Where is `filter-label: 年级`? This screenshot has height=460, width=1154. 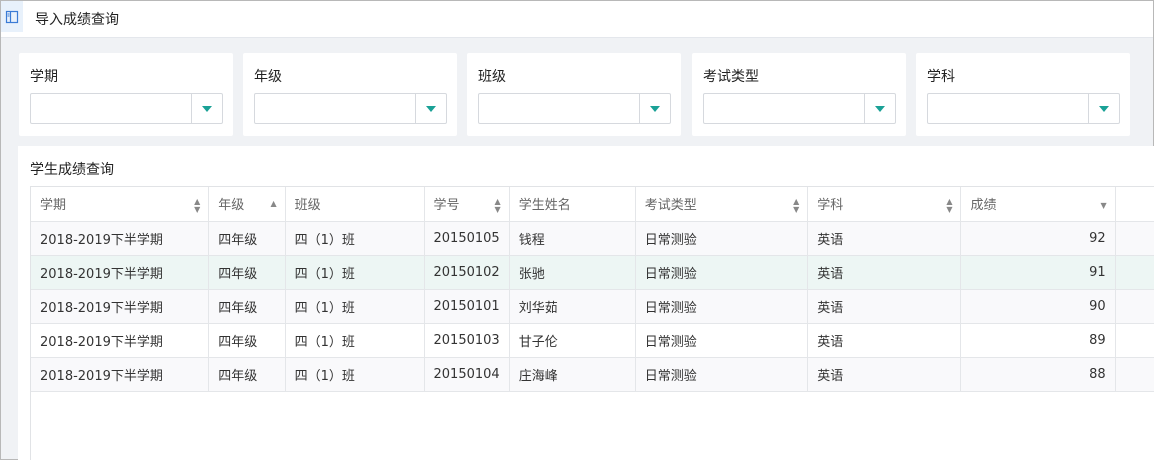 filter-label: 年级 is located at coordinates (268, 77).